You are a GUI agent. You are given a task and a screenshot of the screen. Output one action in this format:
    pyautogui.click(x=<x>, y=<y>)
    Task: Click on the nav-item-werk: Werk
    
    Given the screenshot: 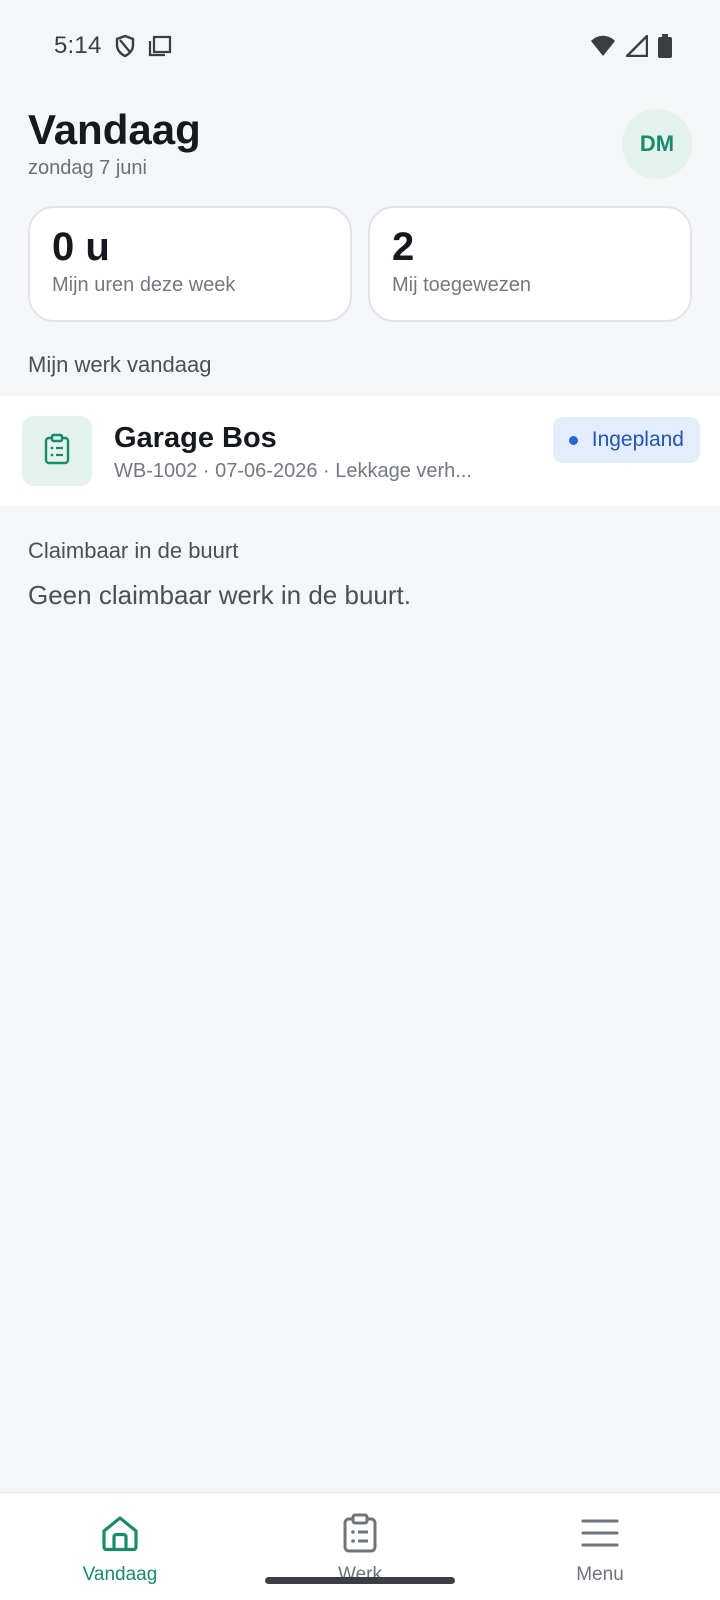 What is the action you would take?
    pyautogui.click(x=360, y=1539)
    